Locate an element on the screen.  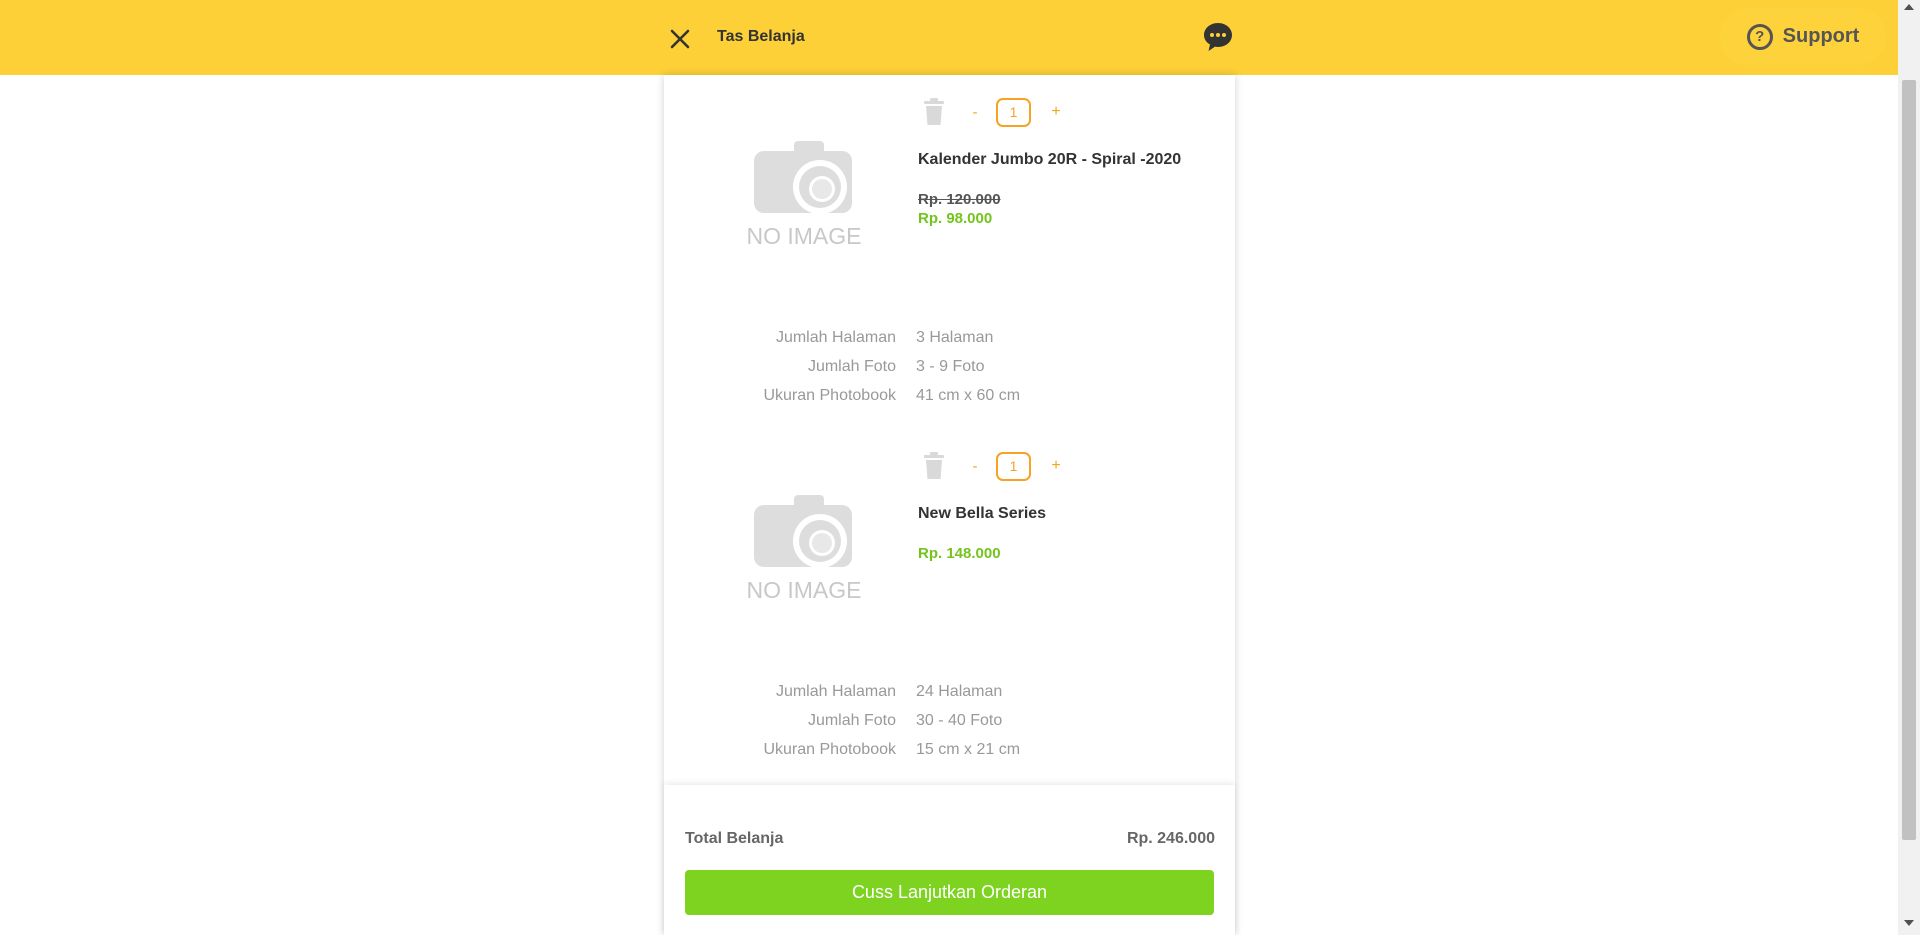
scroll-down-icon is located at coordinates (1909, 923).